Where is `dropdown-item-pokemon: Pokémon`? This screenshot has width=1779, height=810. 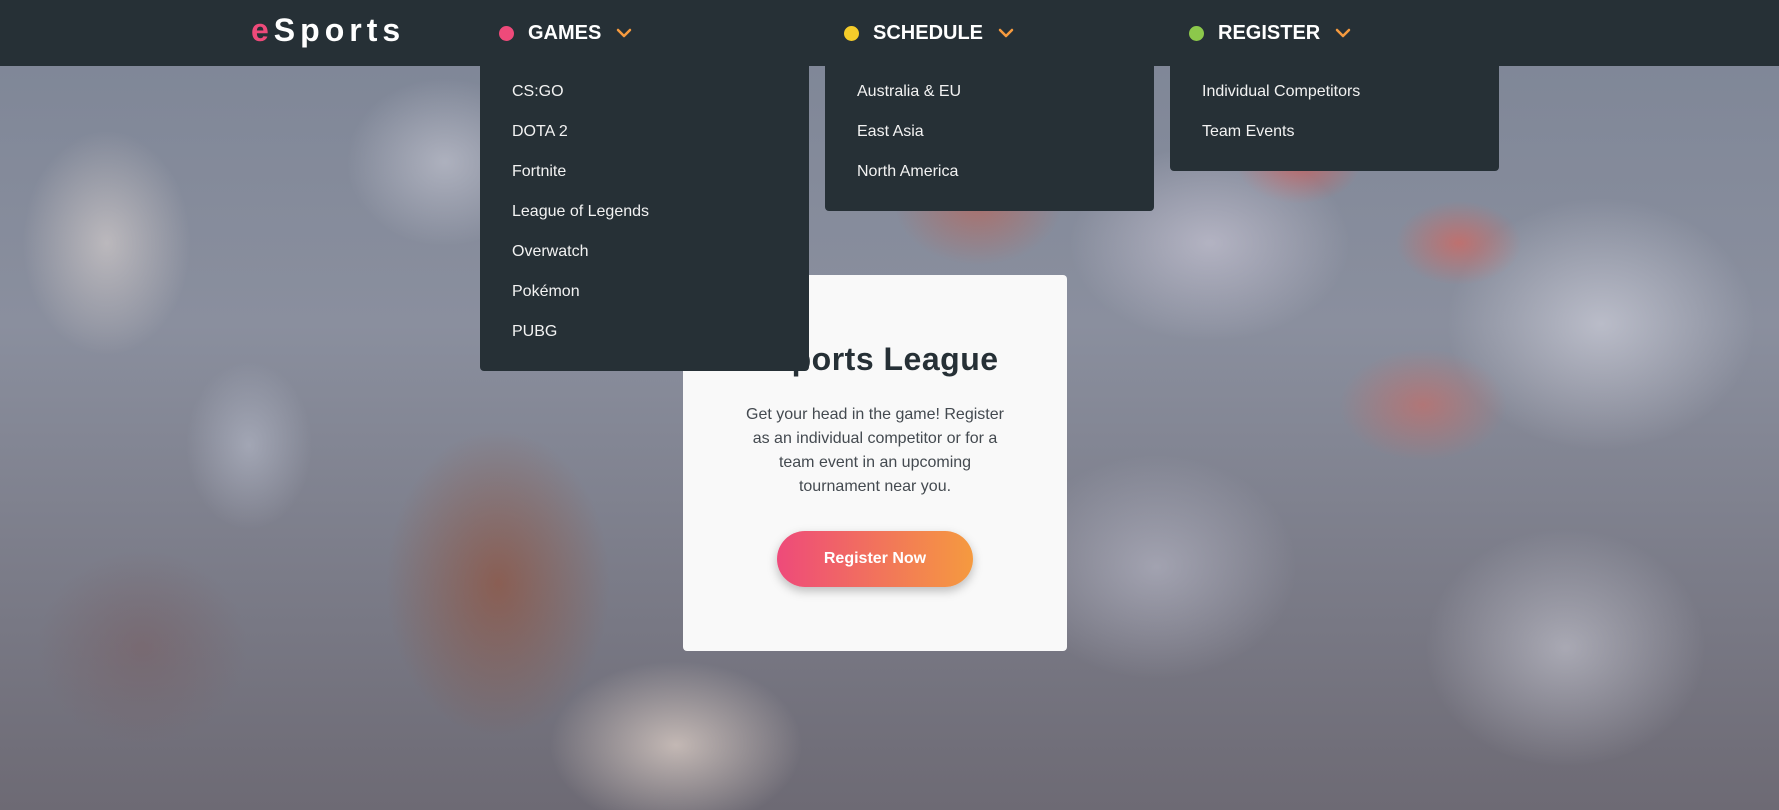
dropdown-item-pokemon: Pokémon is located at coordinates (644, 292).